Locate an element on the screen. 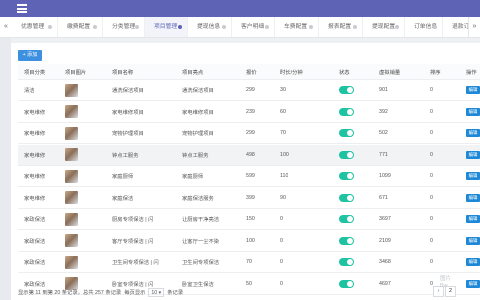 Image resolution: width=480 pixels, height=300 pixels. cell-price: 150 is located at coordinates (250, 219).